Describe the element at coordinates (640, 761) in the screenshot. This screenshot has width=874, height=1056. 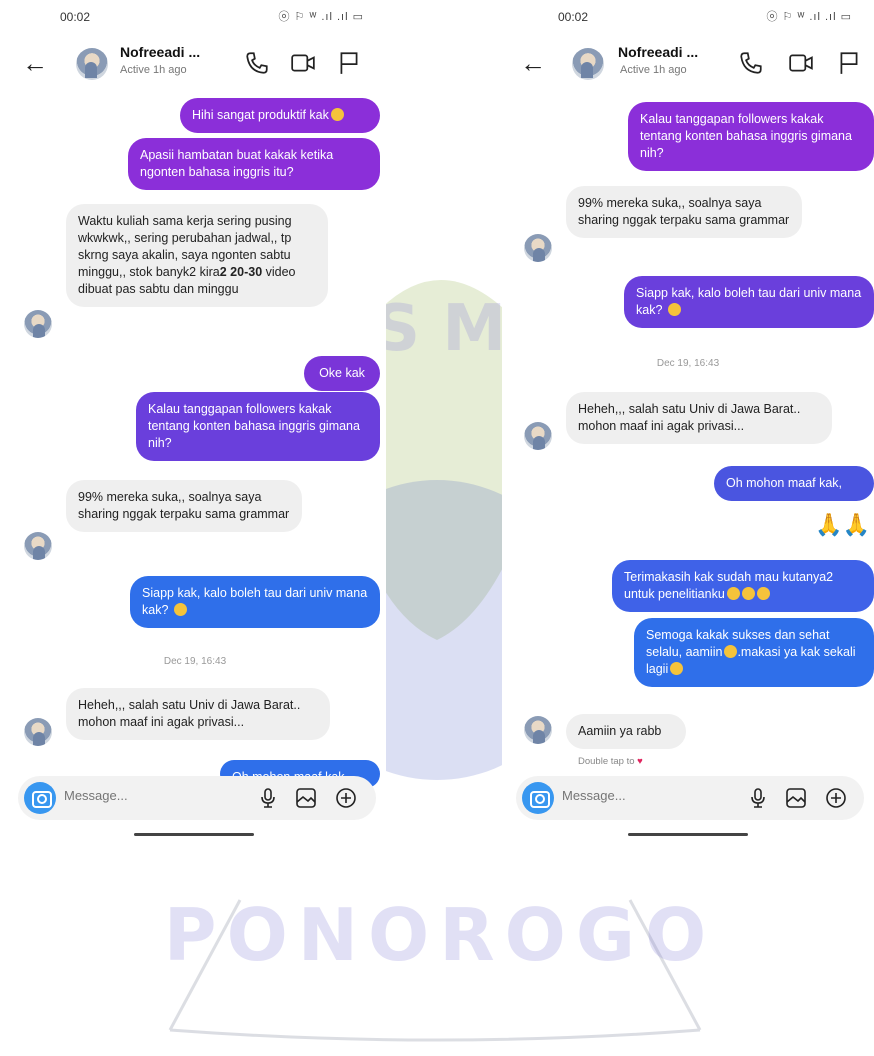
I see `heart-icon: ♥` at that location.